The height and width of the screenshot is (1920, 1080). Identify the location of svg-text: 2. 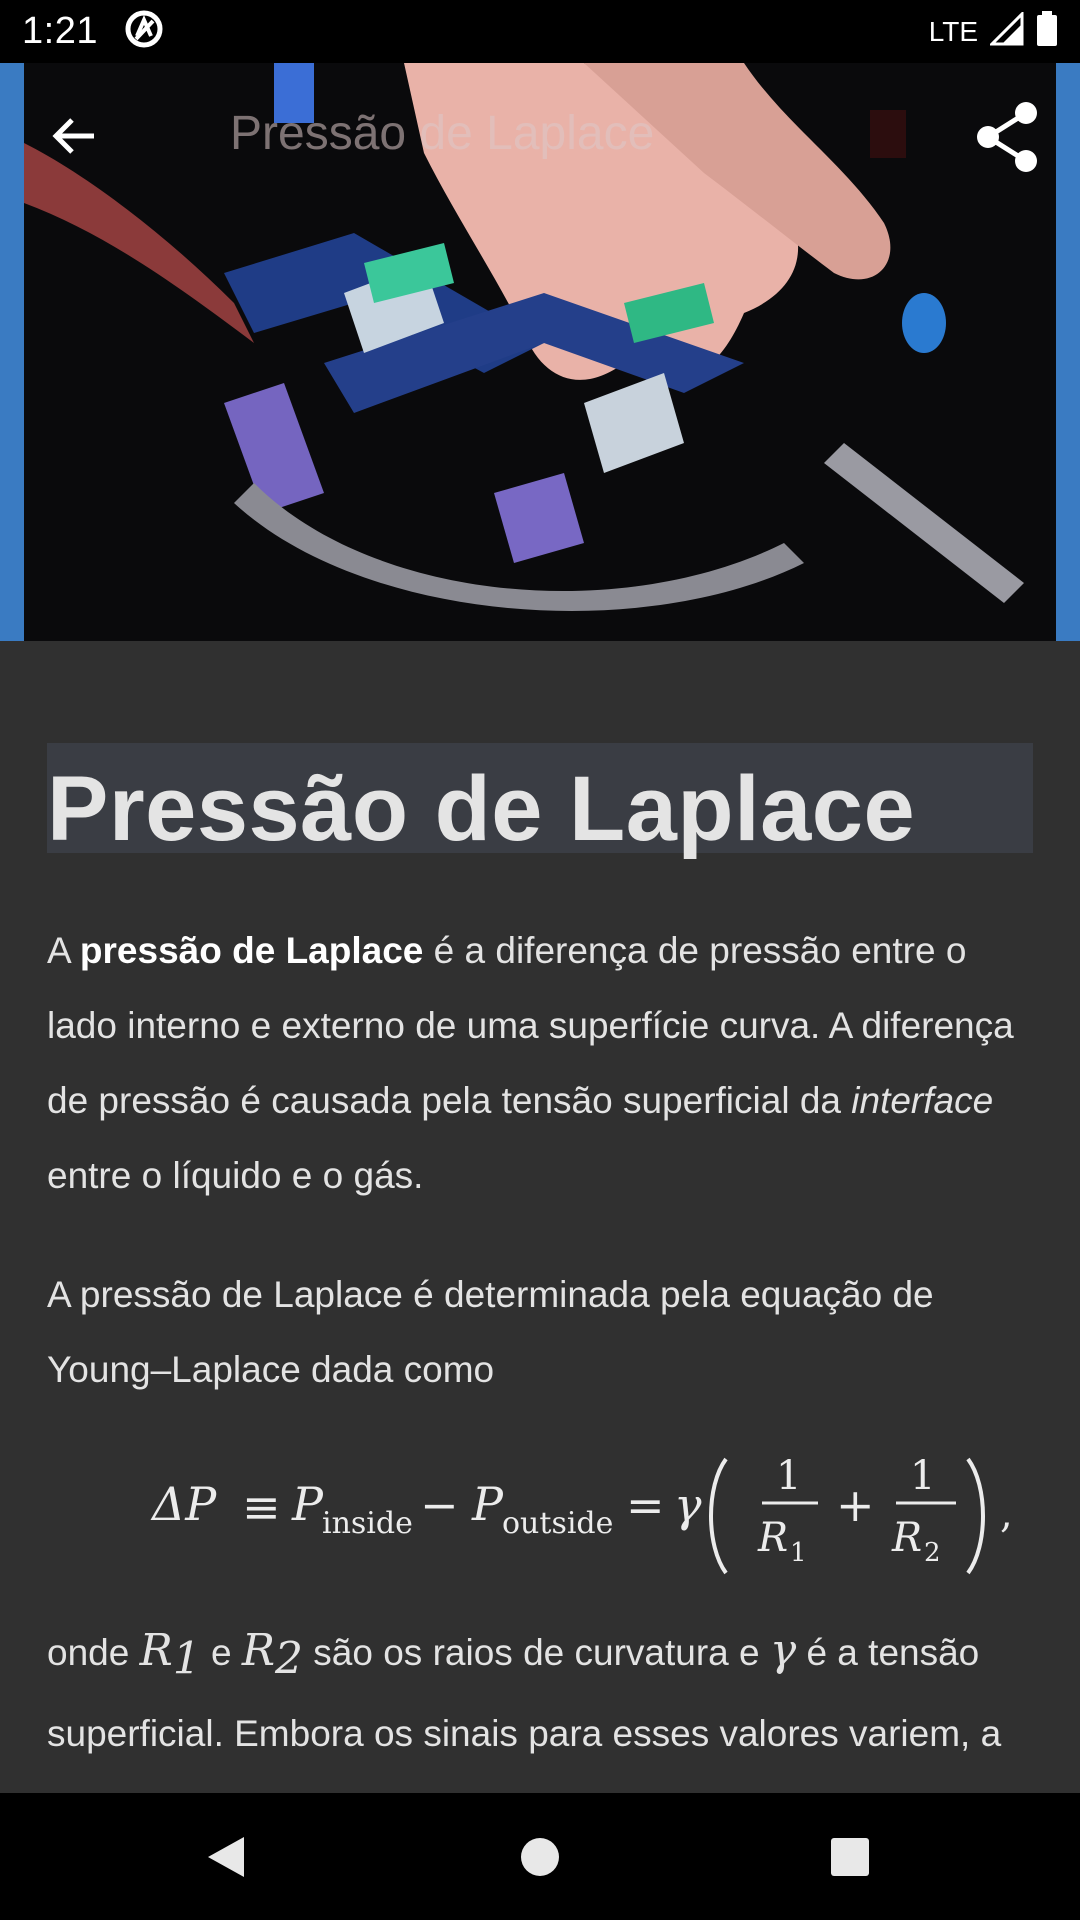
(932, 1553).